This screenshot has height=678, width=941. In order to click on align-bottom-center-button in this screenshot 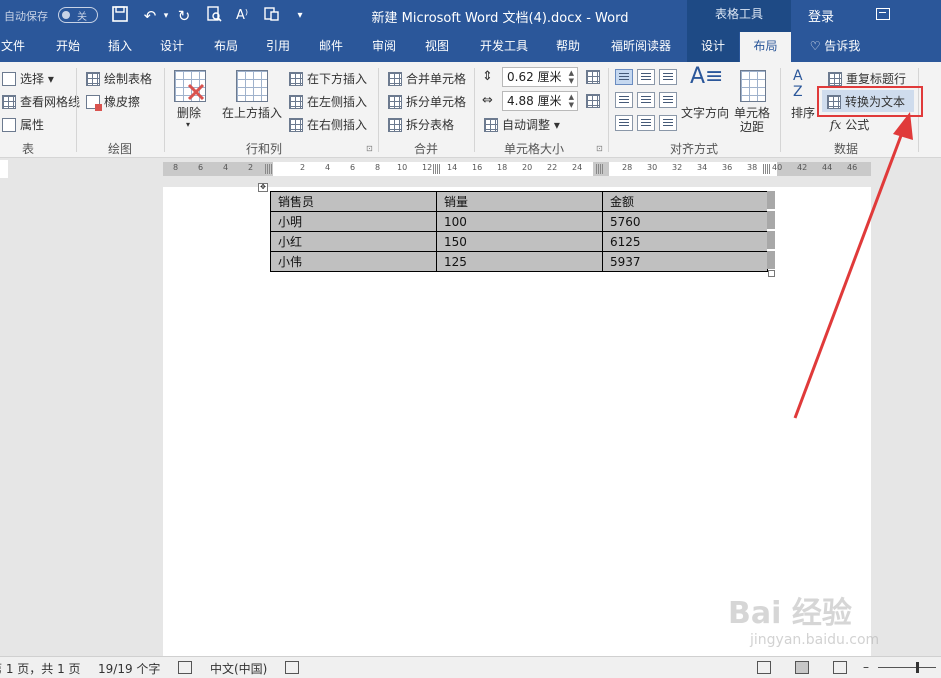, I will do `click(646, 123)`.